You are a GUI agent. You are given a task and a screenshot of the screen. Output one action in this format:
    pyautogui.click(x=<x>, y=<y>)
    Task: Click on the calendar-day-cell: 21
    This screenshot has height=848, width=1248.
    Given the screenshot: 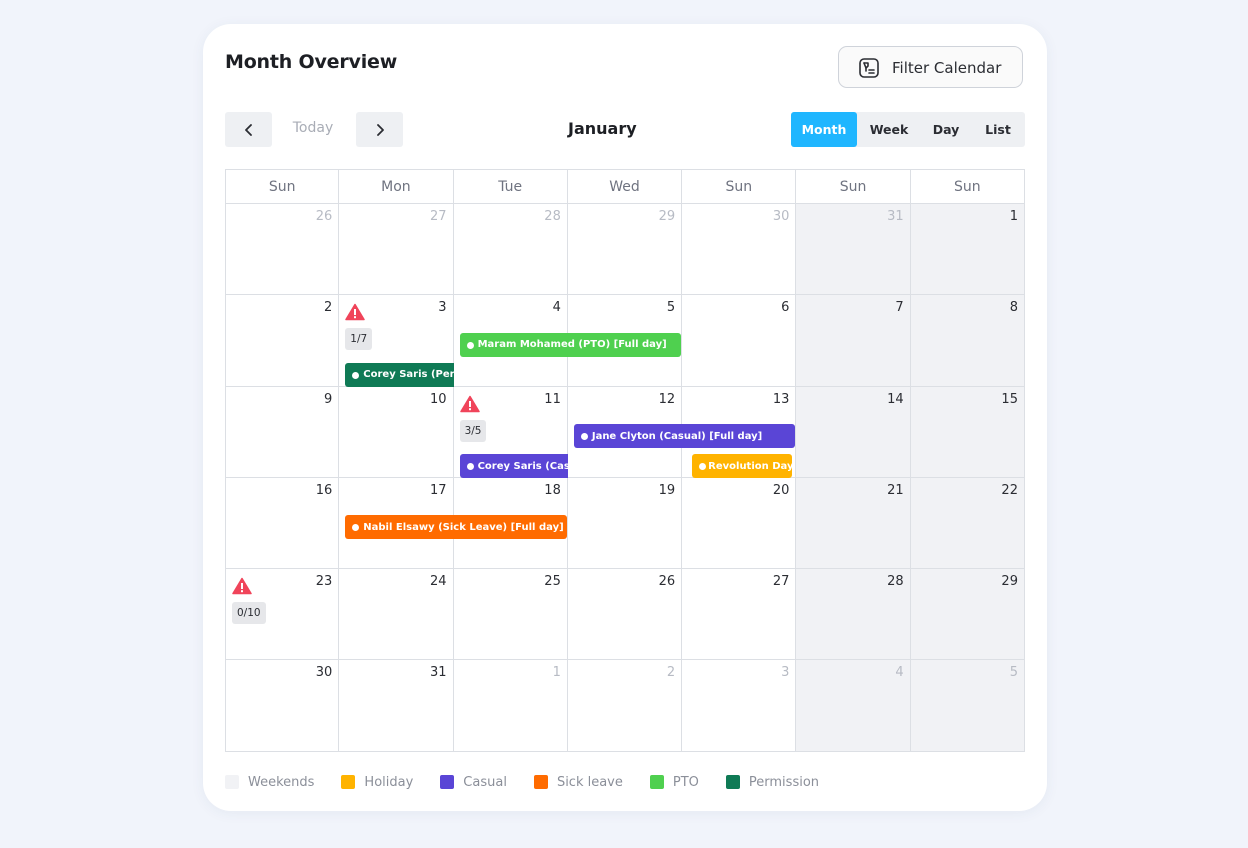 What is the action you would take?
    pyautogui.click(x=853, y=523)
    